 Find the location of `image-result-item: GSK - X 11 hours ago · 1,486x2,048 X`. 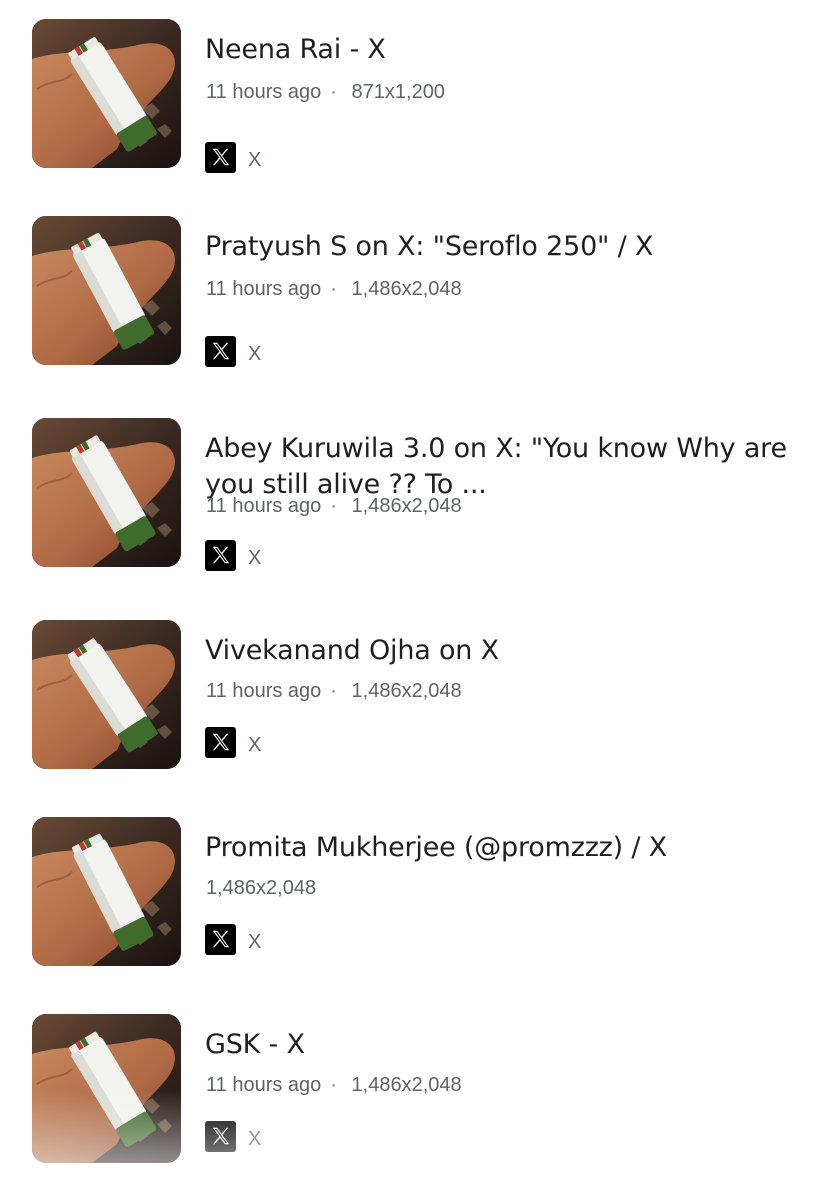

image-result-item: GSK - X 11 hours ago · 1,486x2,048 X is located at coordinates (409, 1089).